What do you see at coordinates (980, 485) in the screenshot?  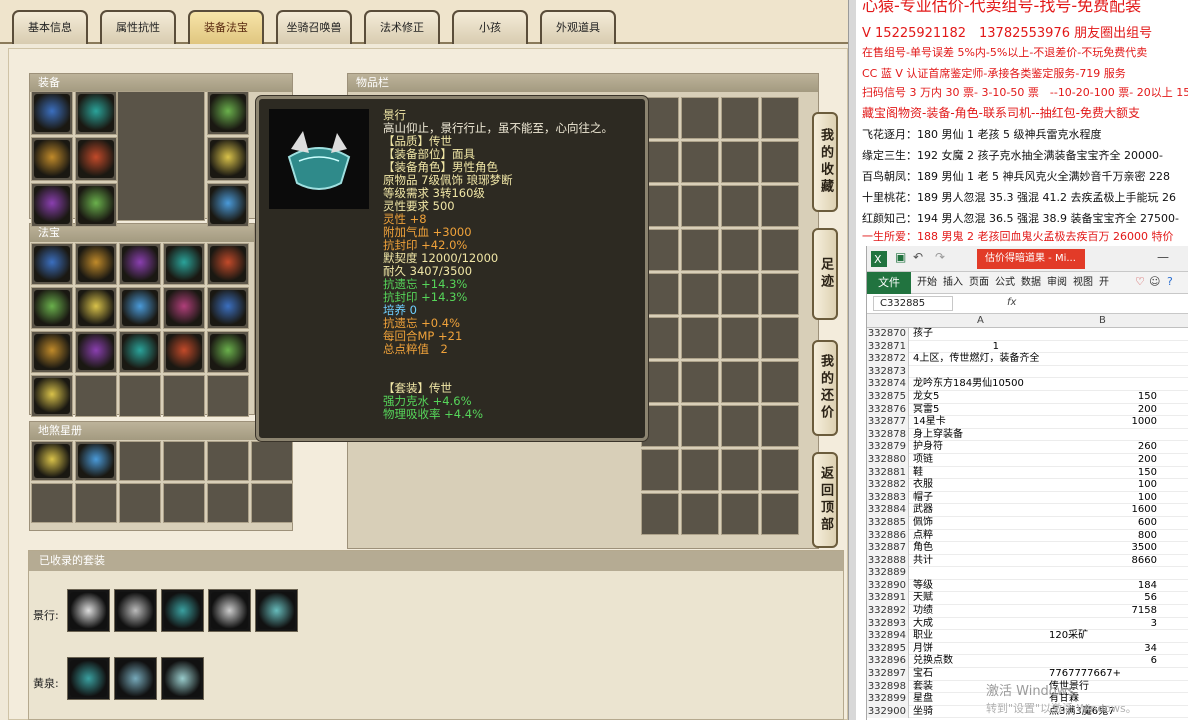 I see `cell-a: 衣服` at bounding box center [980, 485].